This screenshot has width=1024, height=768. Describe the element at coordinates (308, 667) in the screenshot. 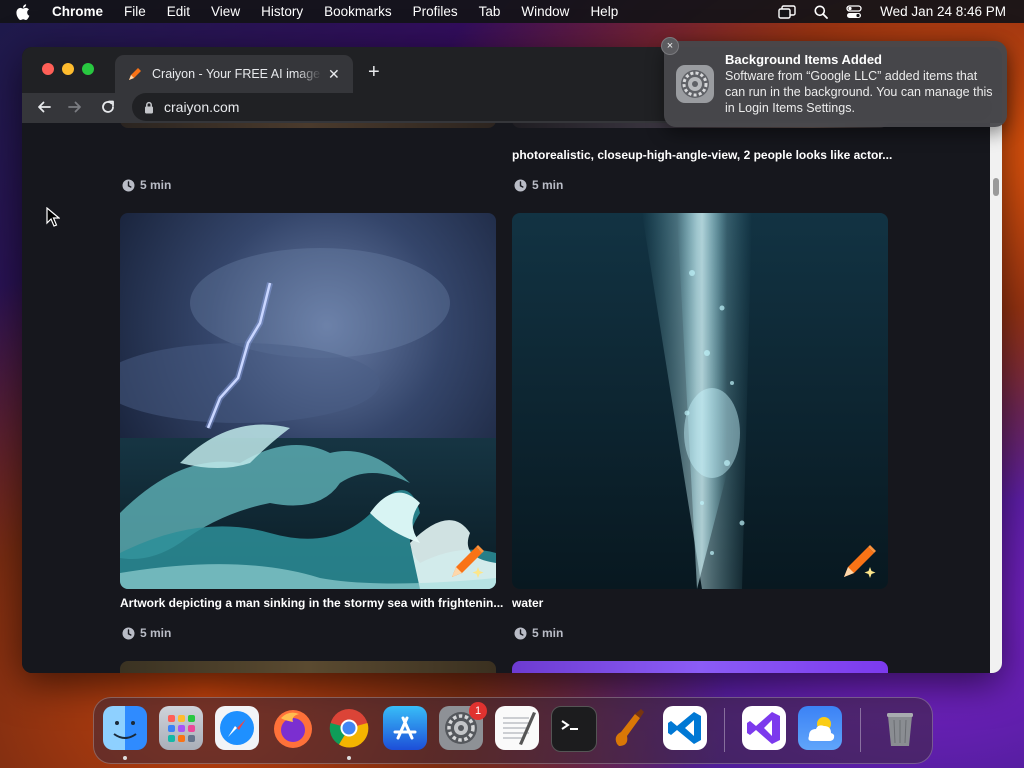

I see `gallery-image-partial-bottom-left` at that location.